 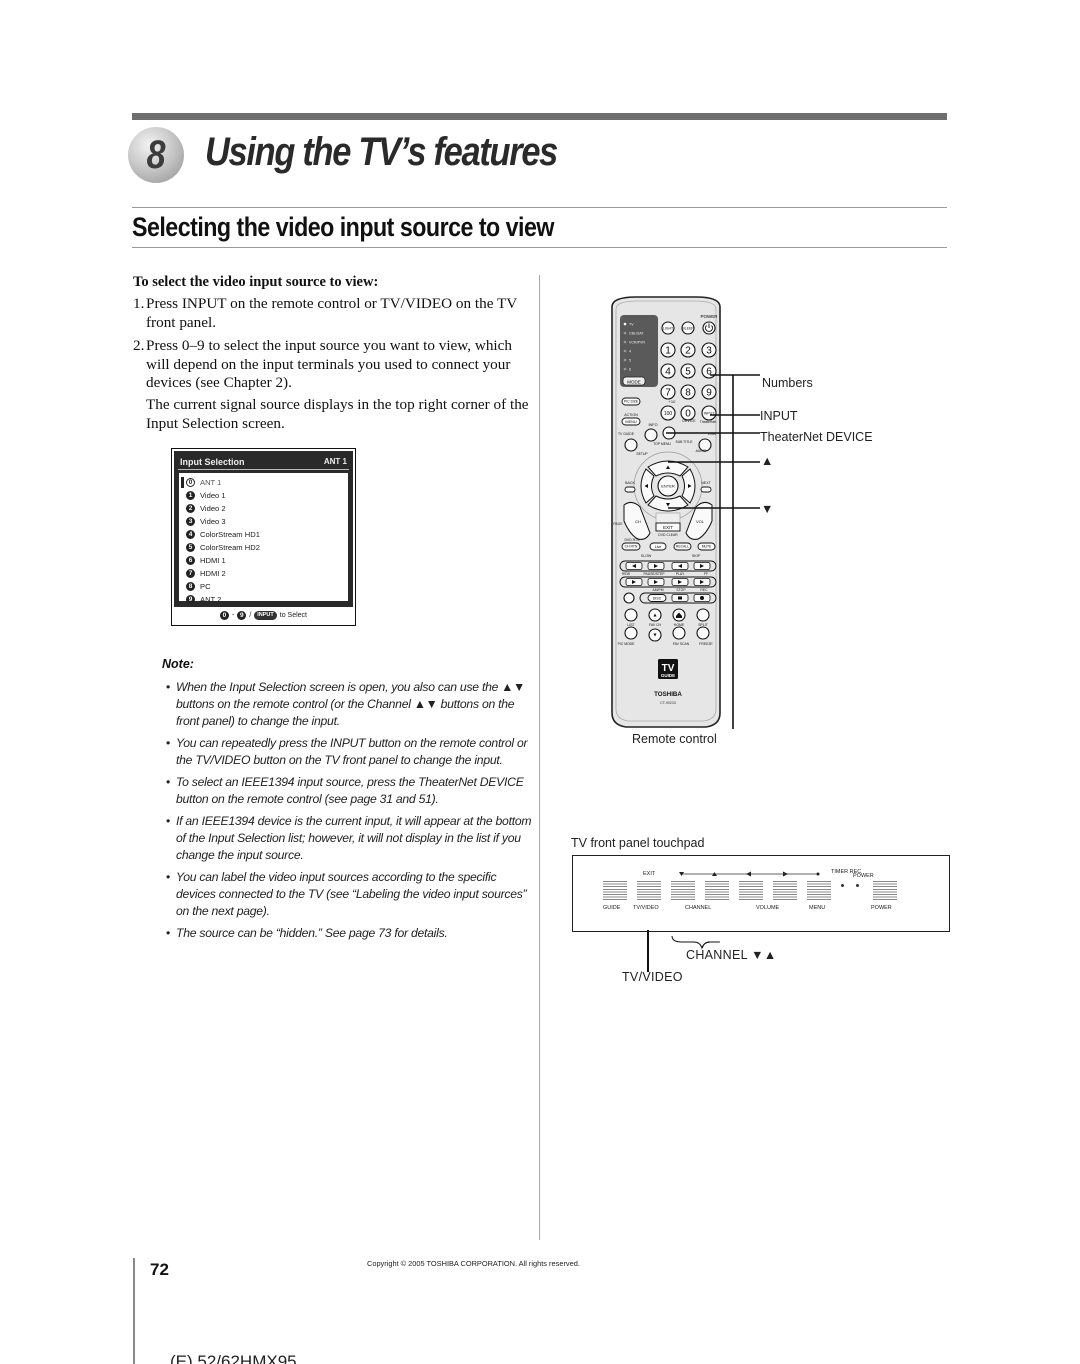 What do you see at coordinates (212, 462) in the screenshot?
I see `input-selection-title: Input Selection` at bounding box center [212, 462].